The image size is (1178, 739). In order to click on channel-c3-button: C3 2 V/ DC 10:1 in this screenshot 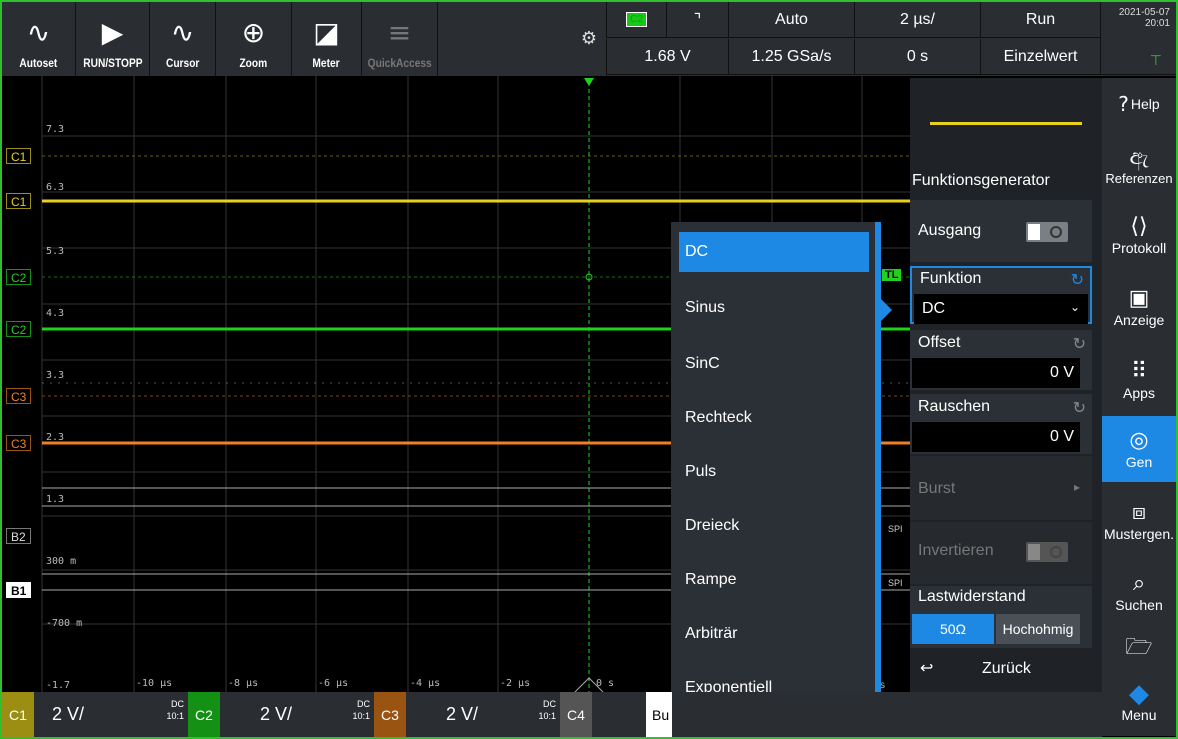, I will do `click(467, 714)`.